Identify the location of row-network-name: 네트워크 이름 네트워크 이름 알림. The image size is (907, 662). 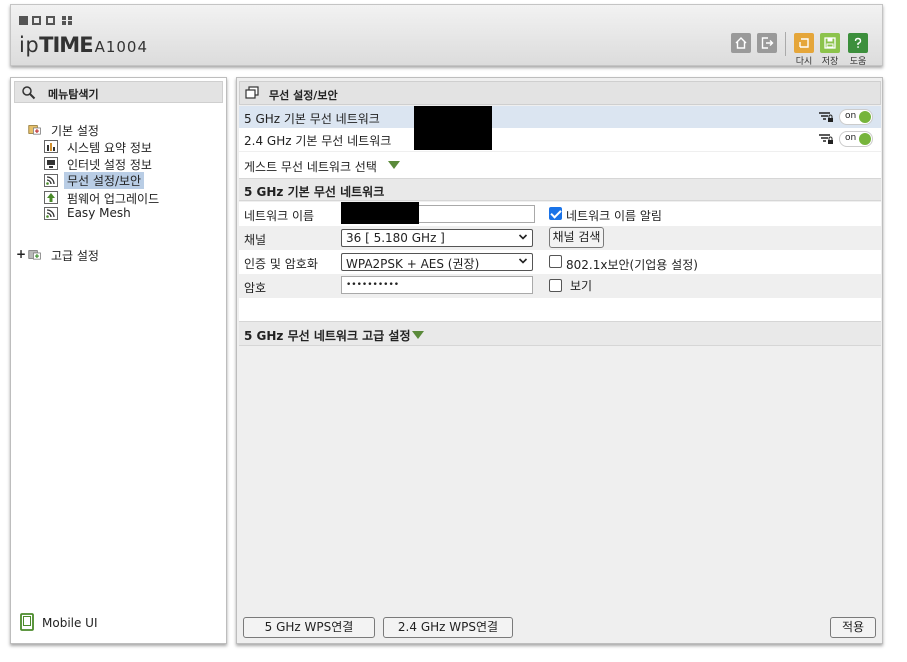
(560, 214).